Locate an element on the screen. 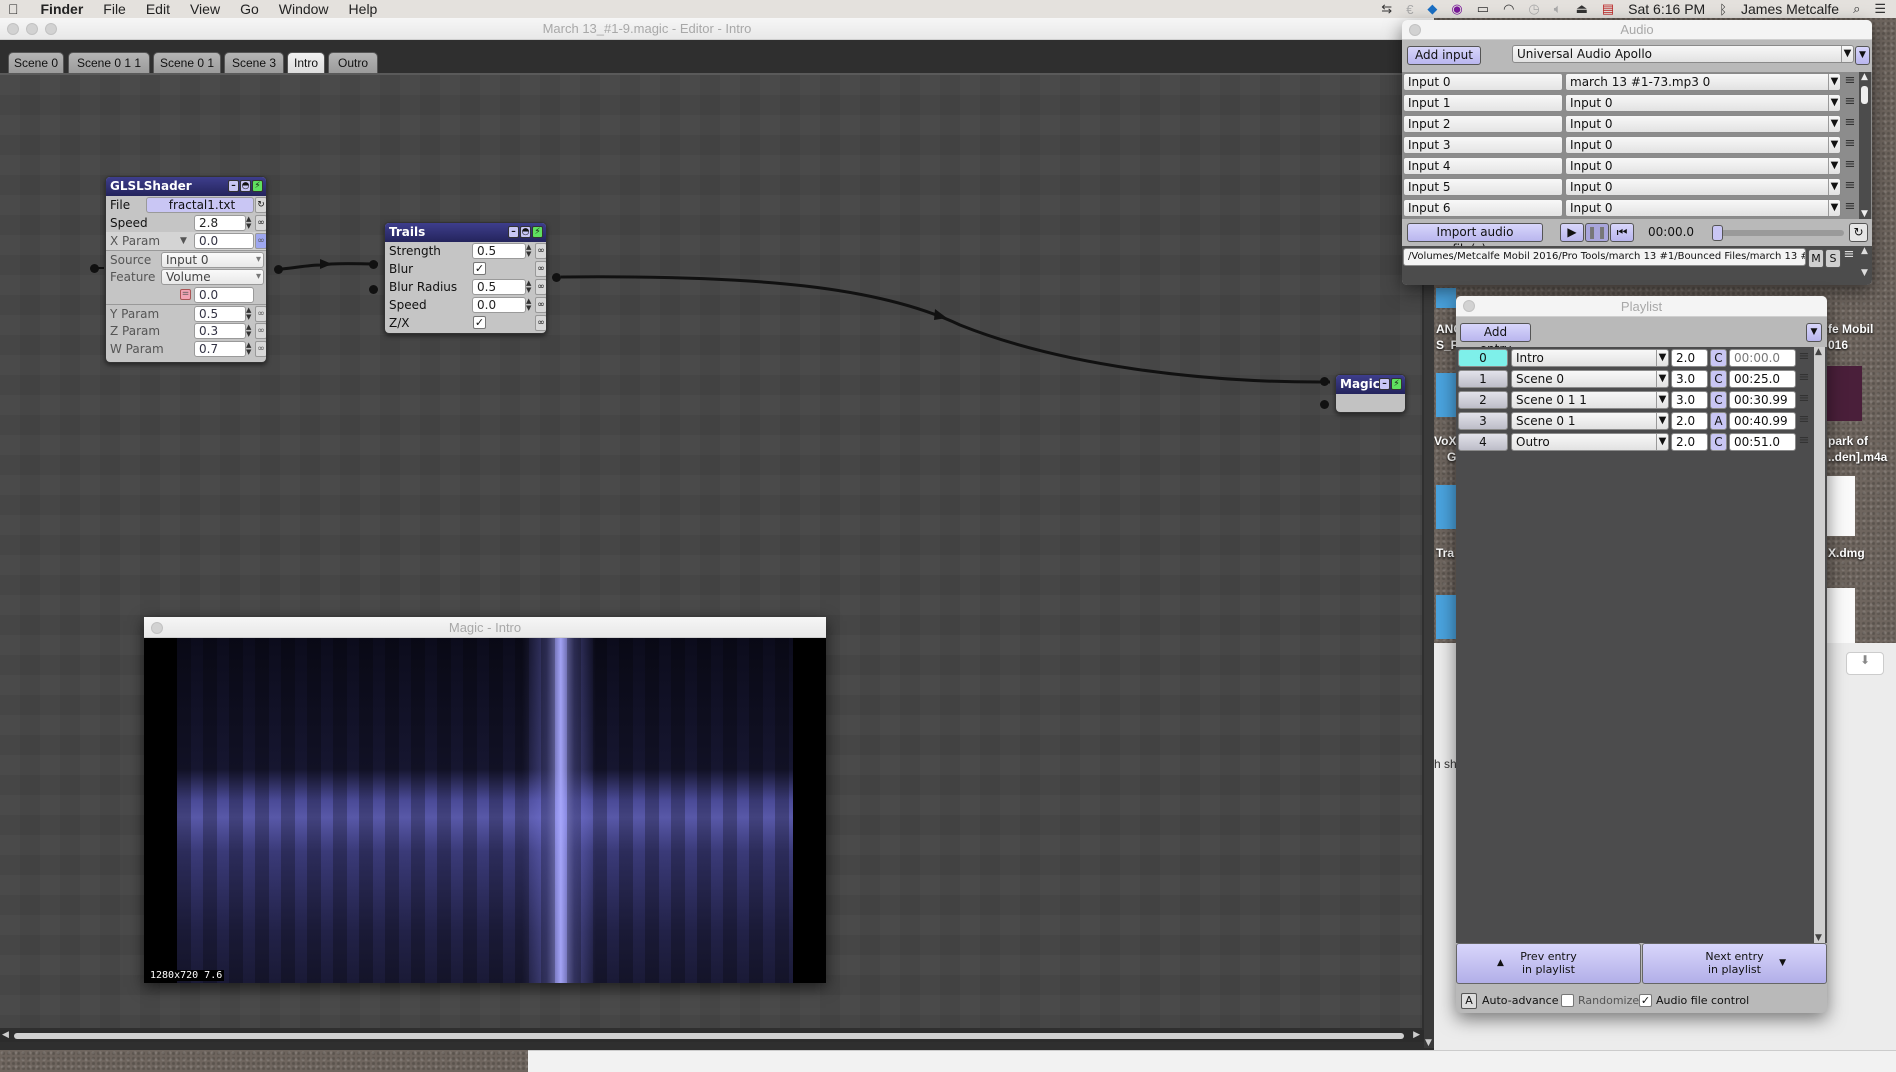 This screenshot has width=1896, height=1072. entry-scene-select: Scene 0 ▼ is located at coordinates (1590, 379).